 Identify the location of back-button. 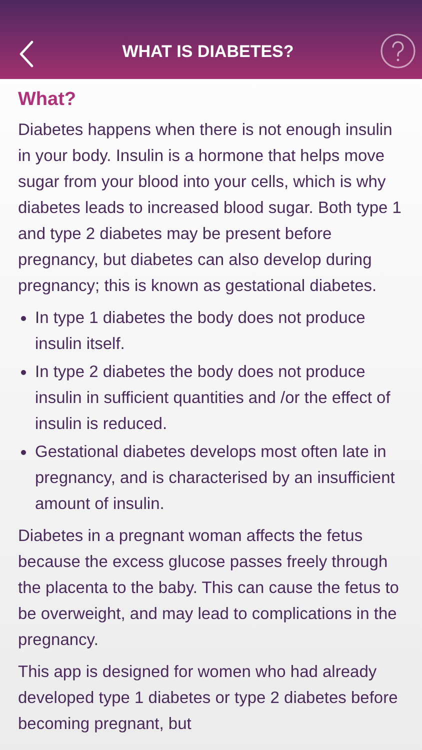
(27, 54).